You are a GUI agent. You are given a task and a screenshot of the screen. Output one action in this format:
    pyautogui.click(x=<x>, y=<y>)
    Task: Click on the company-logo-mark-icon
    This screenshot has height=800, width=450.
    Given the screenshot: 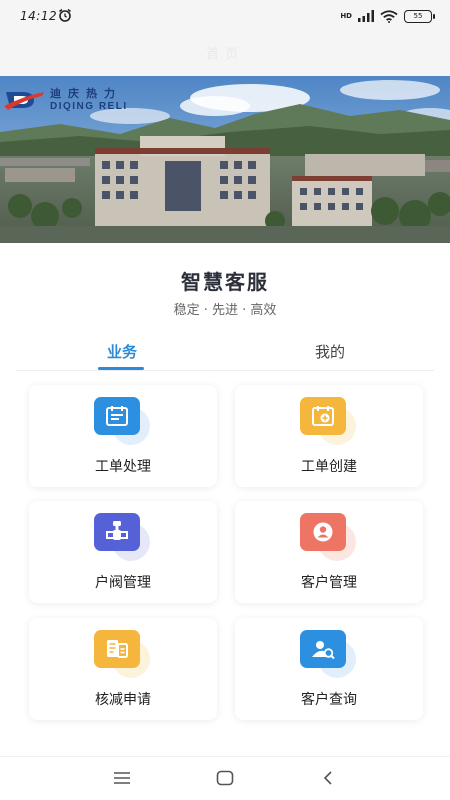 What is the action you would take?
    pyautogui.click(x=24, y=101)
    